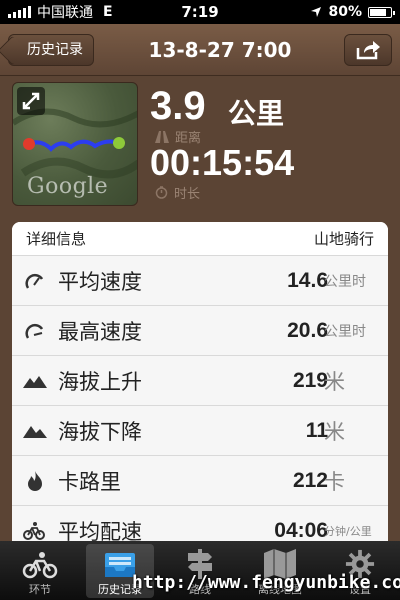 The width and height of the screenshot is (400, 600). I want to click on battery-fill, so click(378, 12).